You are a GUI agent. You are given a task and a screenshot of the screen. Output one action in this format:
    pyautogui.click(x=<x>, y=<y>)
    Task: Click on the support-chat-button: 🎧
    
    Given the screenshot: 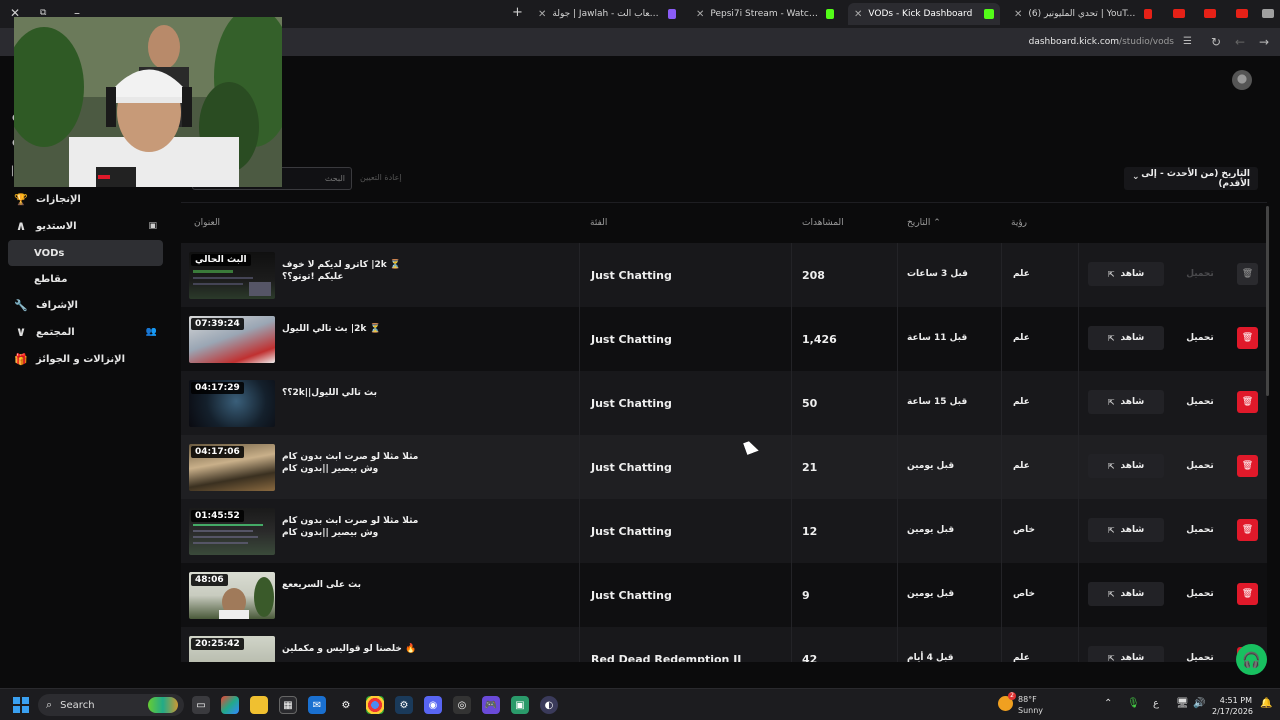 What is the action you would take?
    pyautogui.click(x=1251, y=659)
    